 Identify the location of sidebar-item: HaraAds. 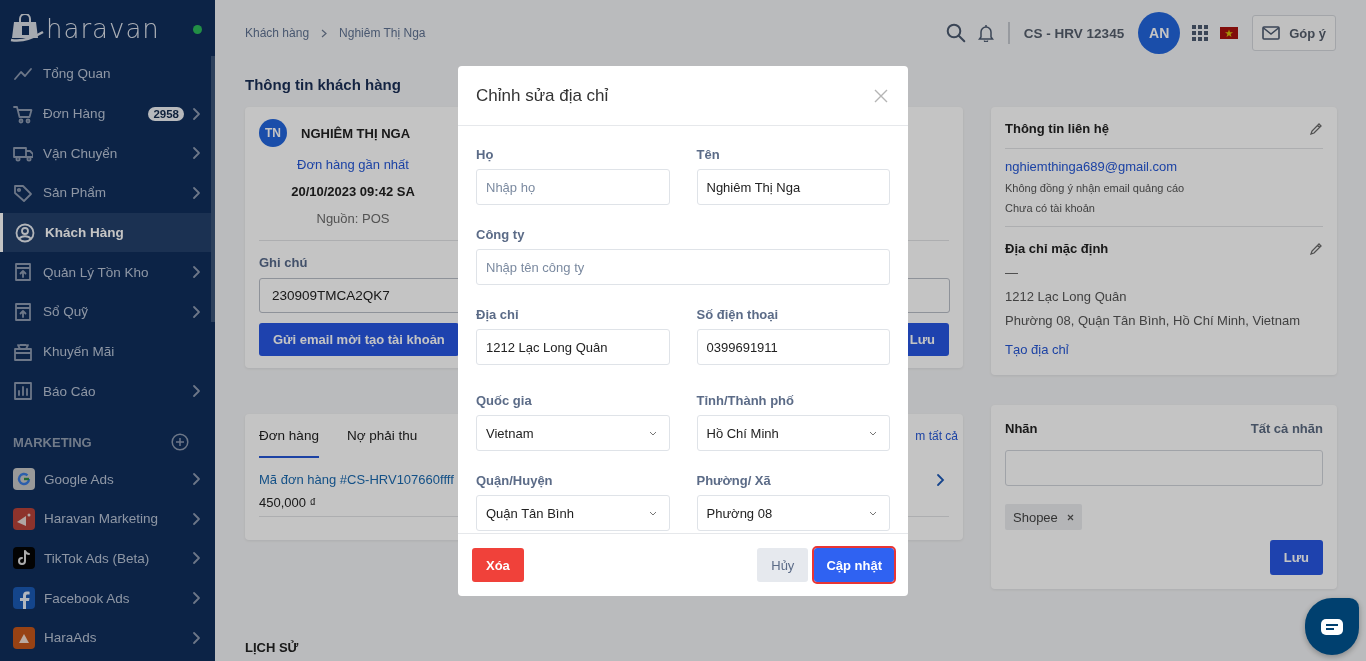
(107, 637).